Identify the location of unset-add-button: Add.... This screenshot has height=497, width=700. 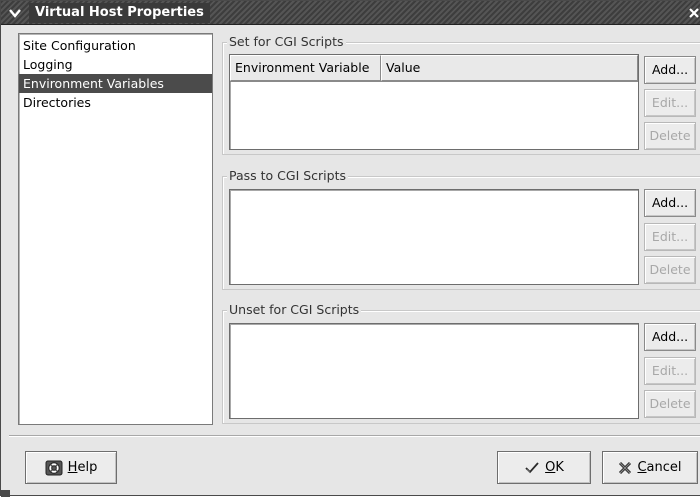
(670, 337).